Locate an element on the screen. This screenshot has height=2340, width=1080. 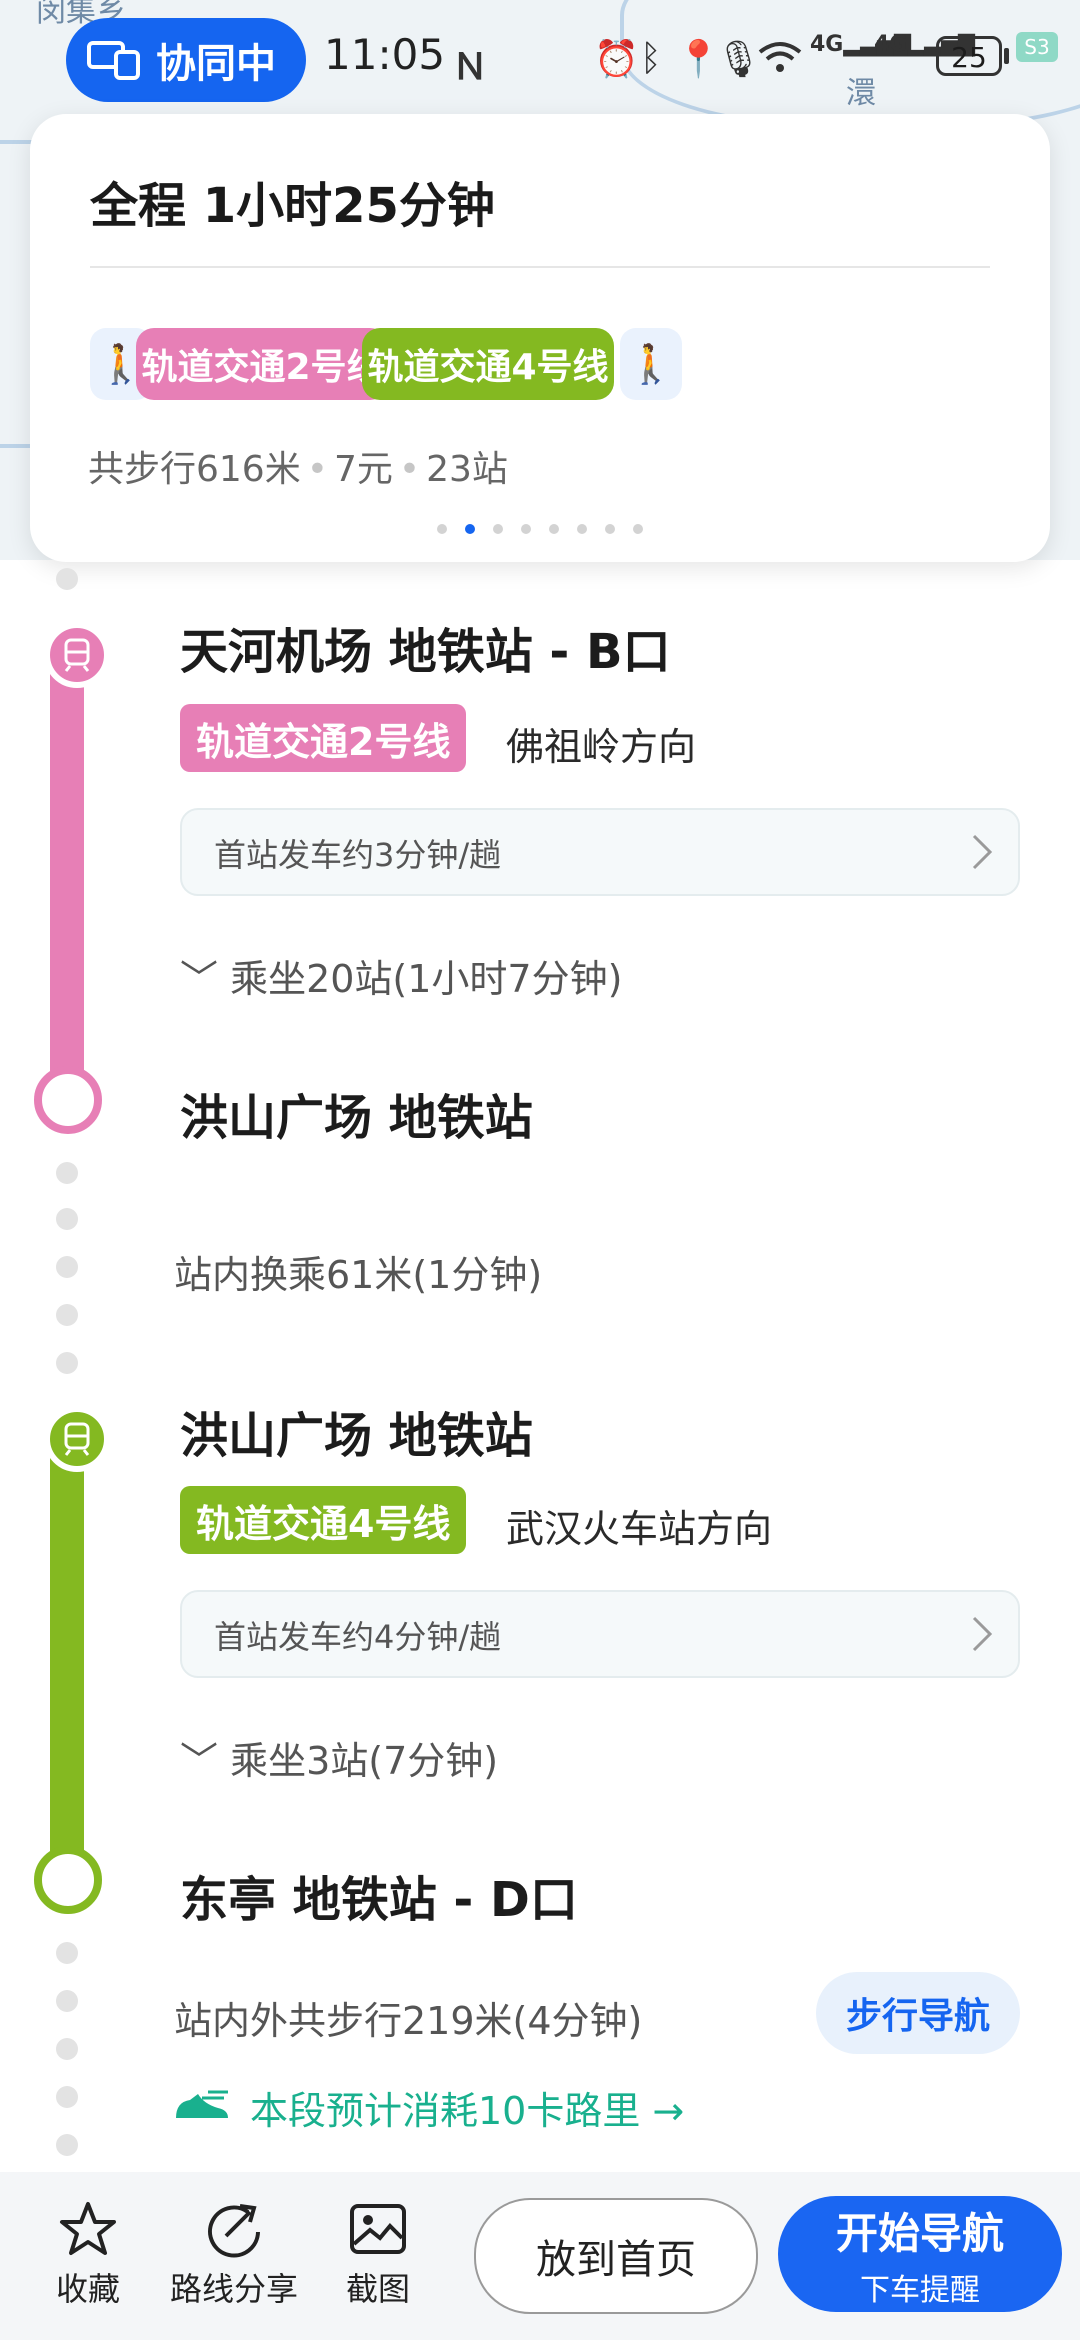
network-type-2: 4G is located at coordinates (891, 44).